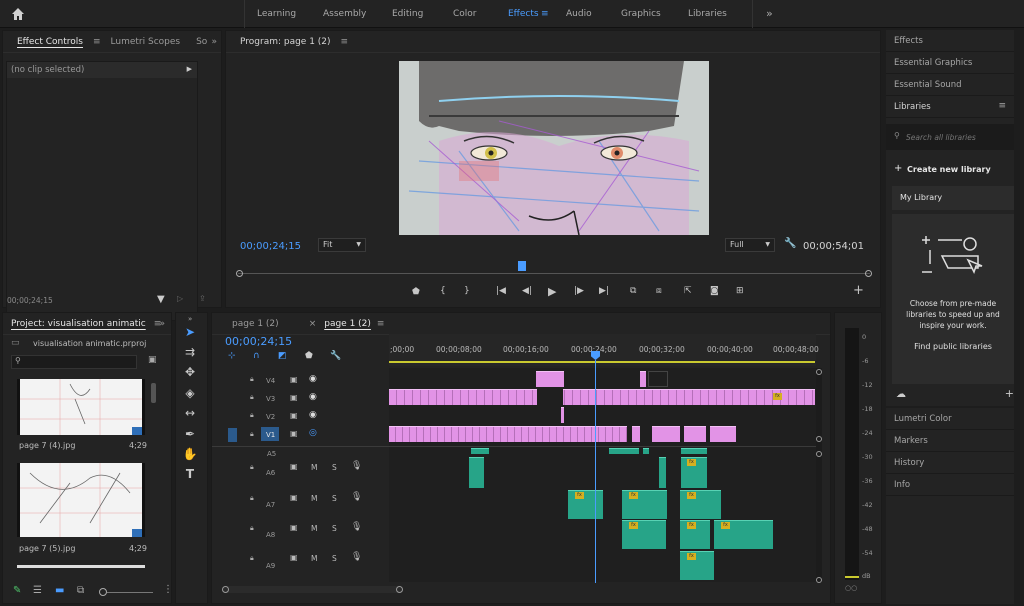  What do you see at coordinates (152, 360) in the screenshot?
I see `new-bin-icon: ▣` at bounding box center [152, 360].